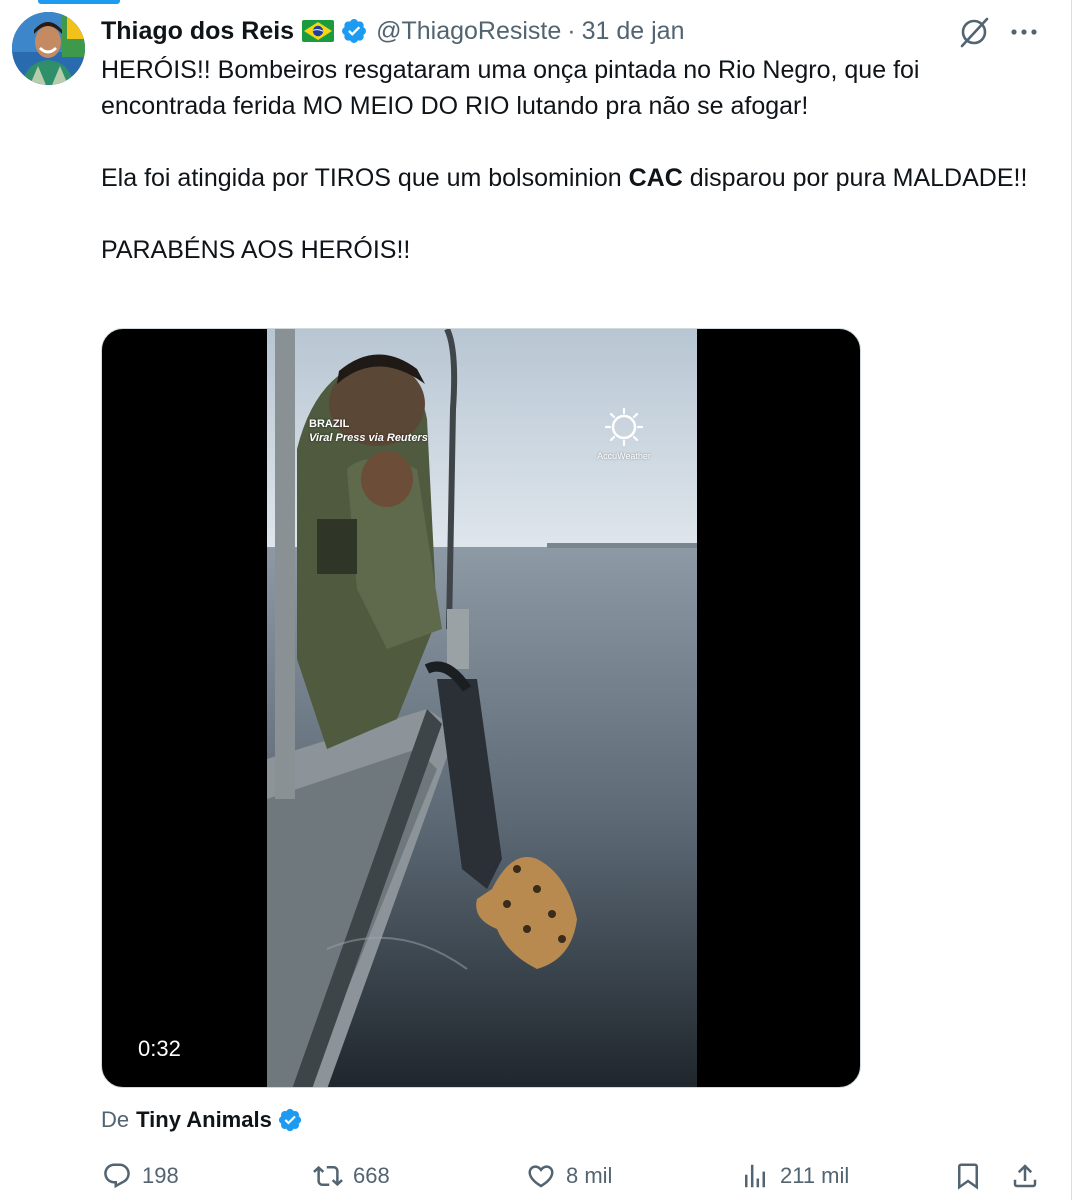  I want to click on views-button: 211 mil, so click(794, 1176).